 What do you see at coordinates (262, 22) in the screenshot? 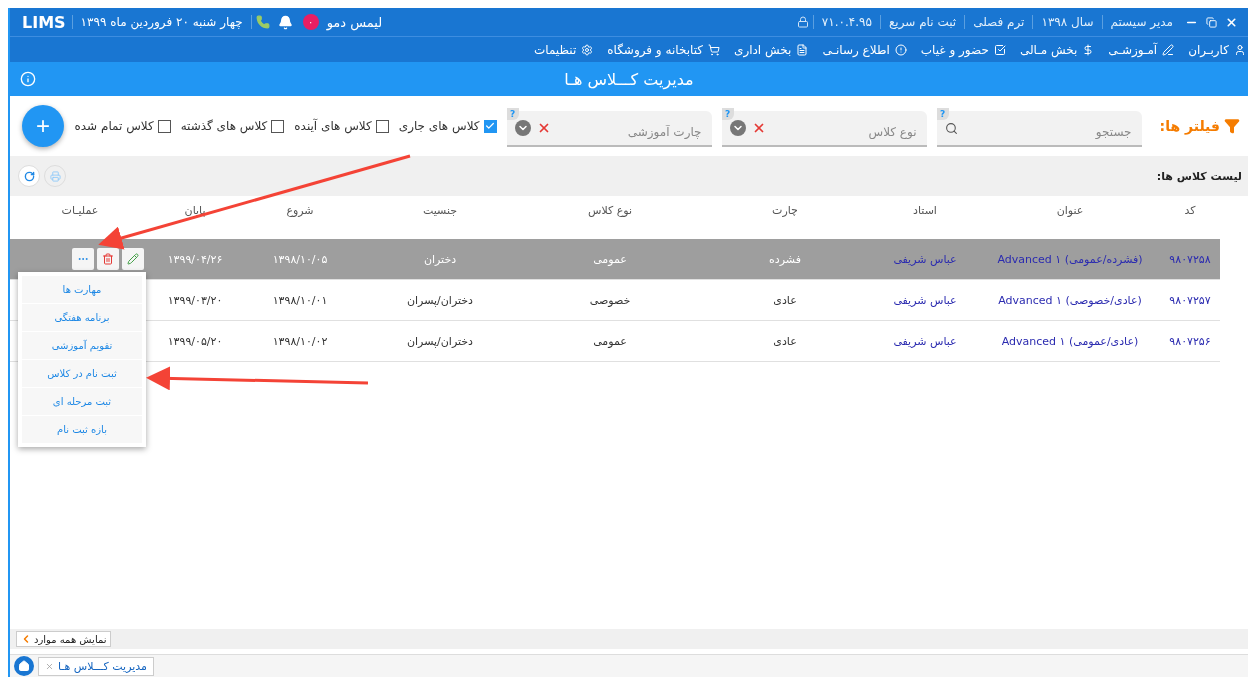
I see `phone-icon` at bounding box center [262, 22].